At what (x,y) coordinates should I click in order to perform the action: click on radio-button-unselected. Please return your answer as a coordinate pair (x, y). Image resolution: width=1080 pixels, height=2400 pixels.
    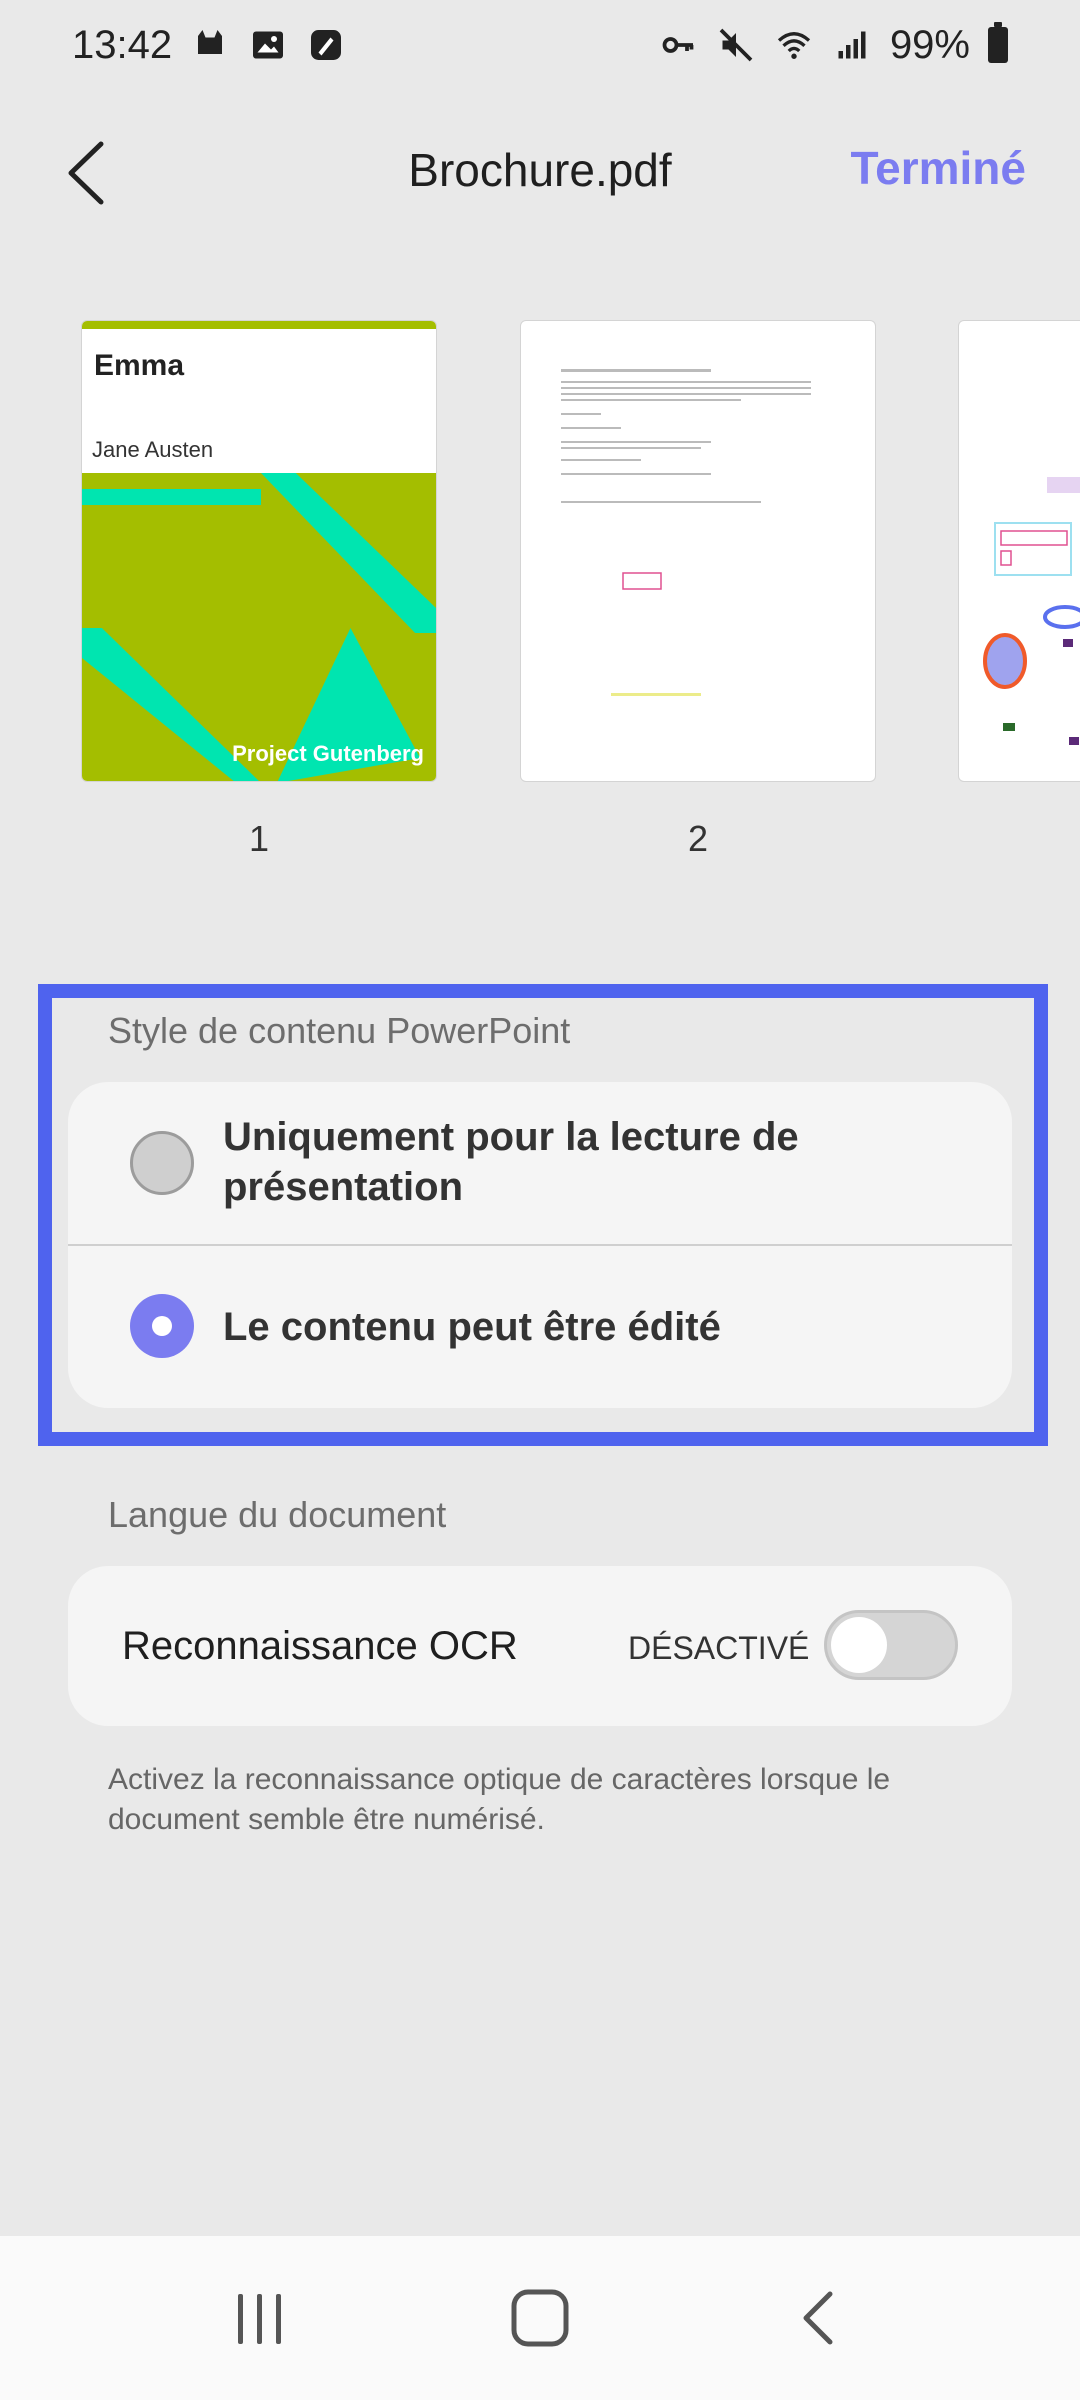
    Looking at the image, I should click on (162, 1163).